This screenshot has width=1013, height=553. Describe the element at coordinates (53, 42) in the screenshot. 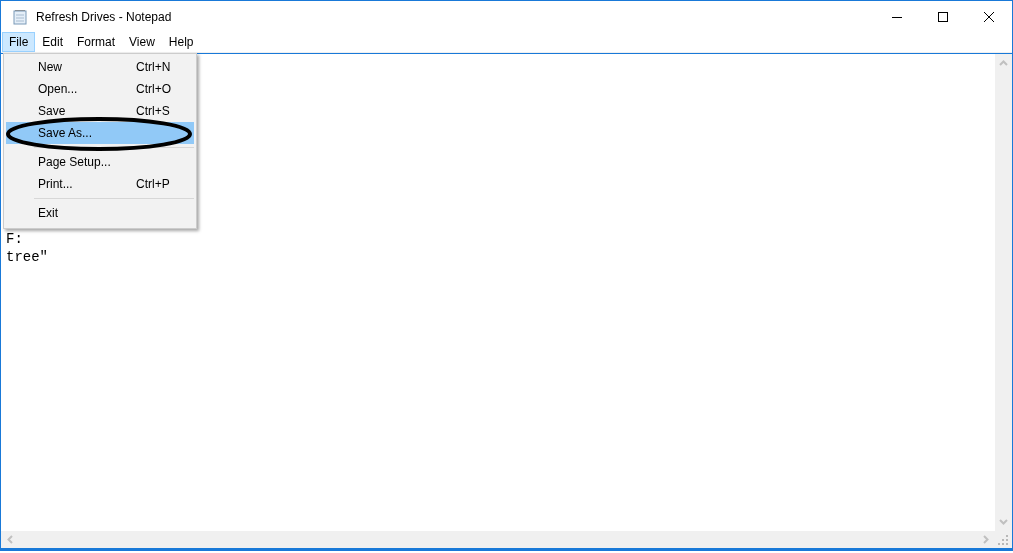

I see `menu-item: Edit` at that location.